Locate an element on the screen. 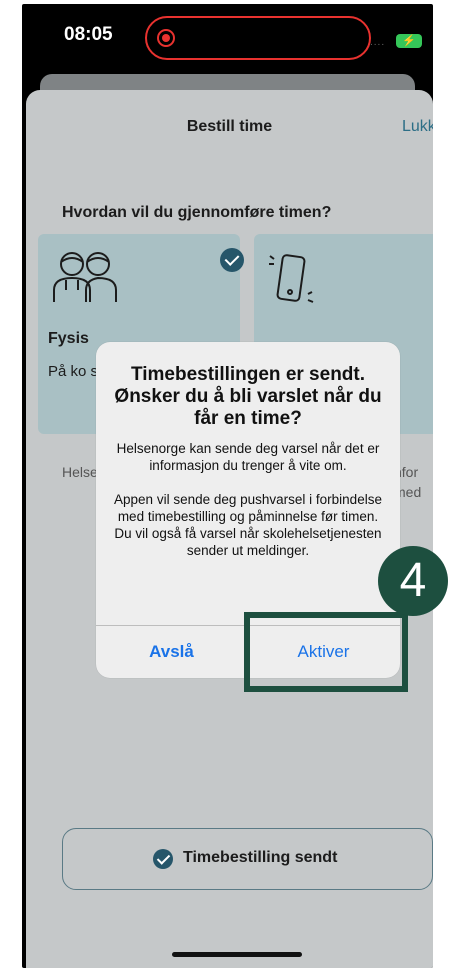  activate-highlight-box is located at coordinates (326, 652).